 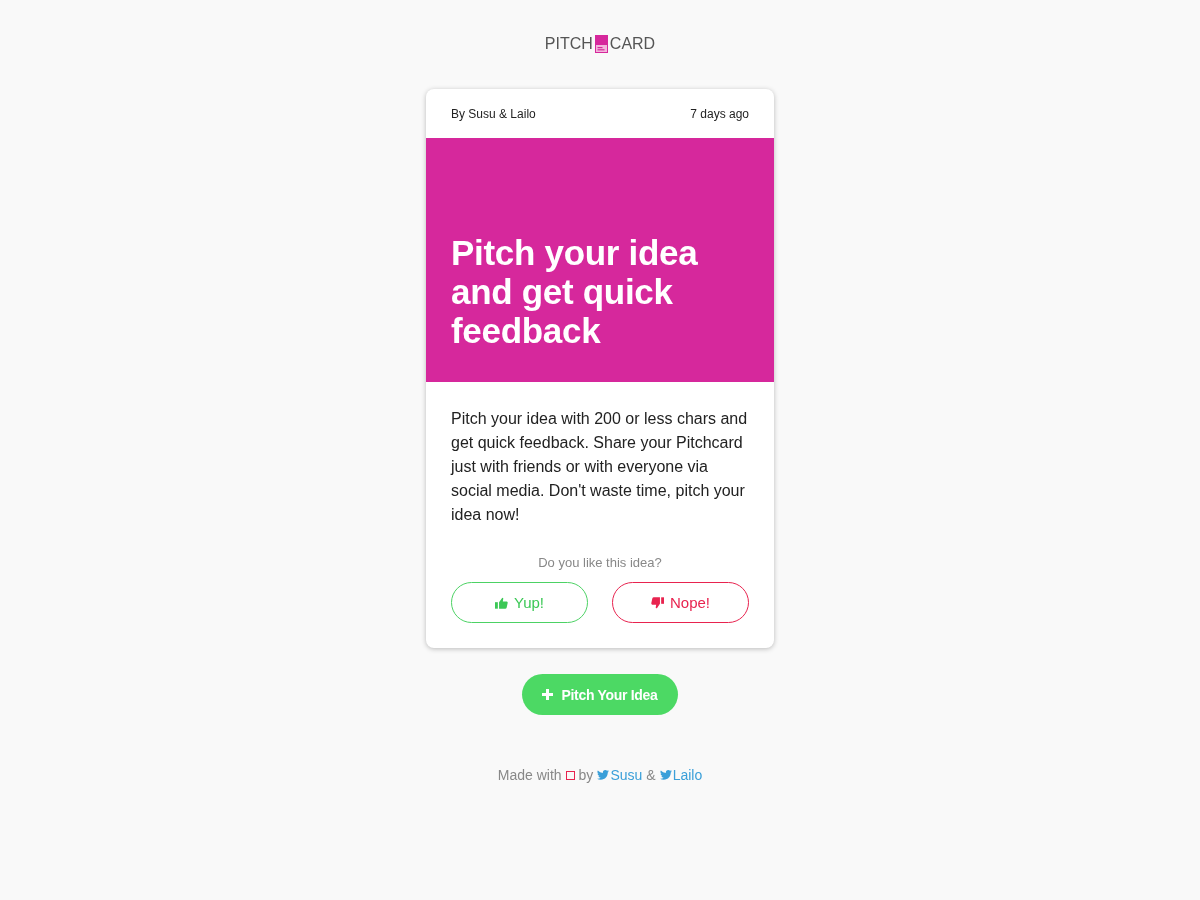 I want to click on plus-icon, so click(x=548, y=694).